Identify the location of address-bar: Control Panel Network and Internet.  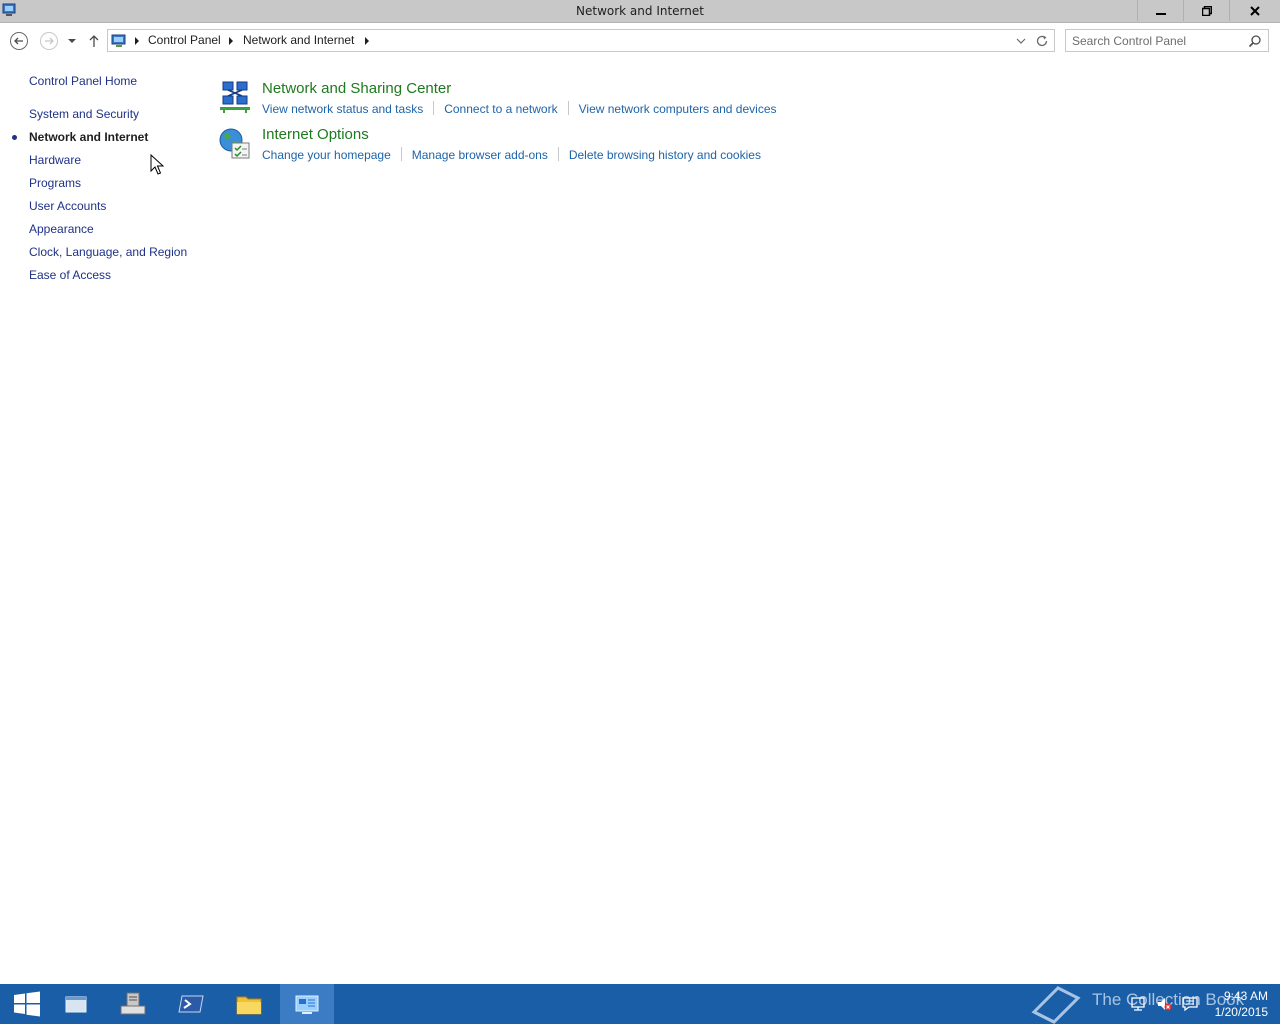
(581, 40).